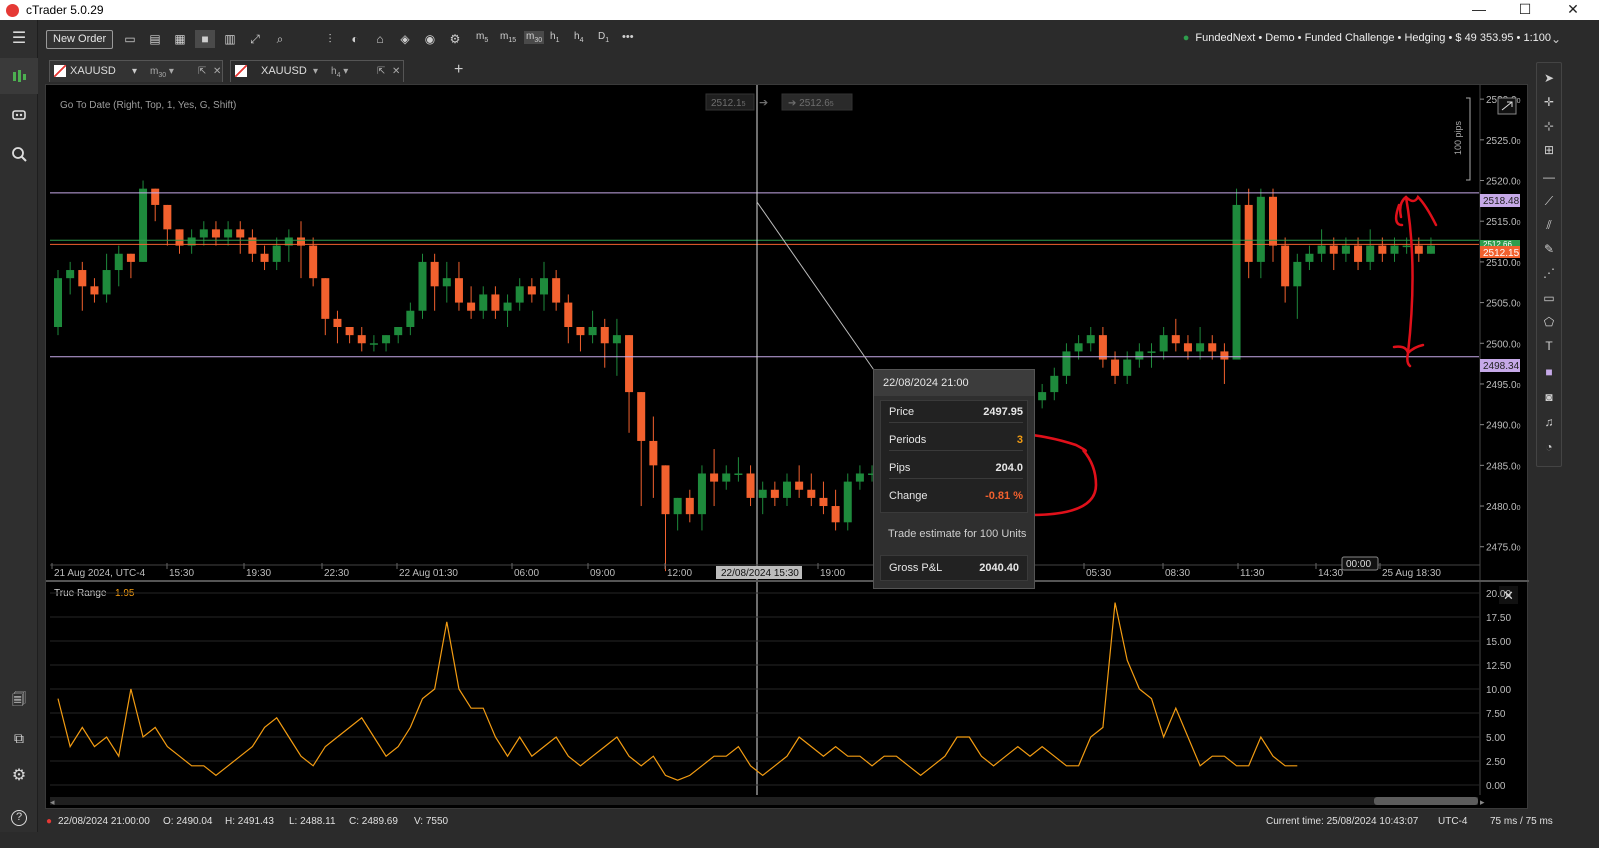 The width and height of the screenshot is (1599, 848). What do you see at coordinates (249, 821) in the screenshot?
I see `status-high: H: 2491.43` at bounding box center [249, 821].